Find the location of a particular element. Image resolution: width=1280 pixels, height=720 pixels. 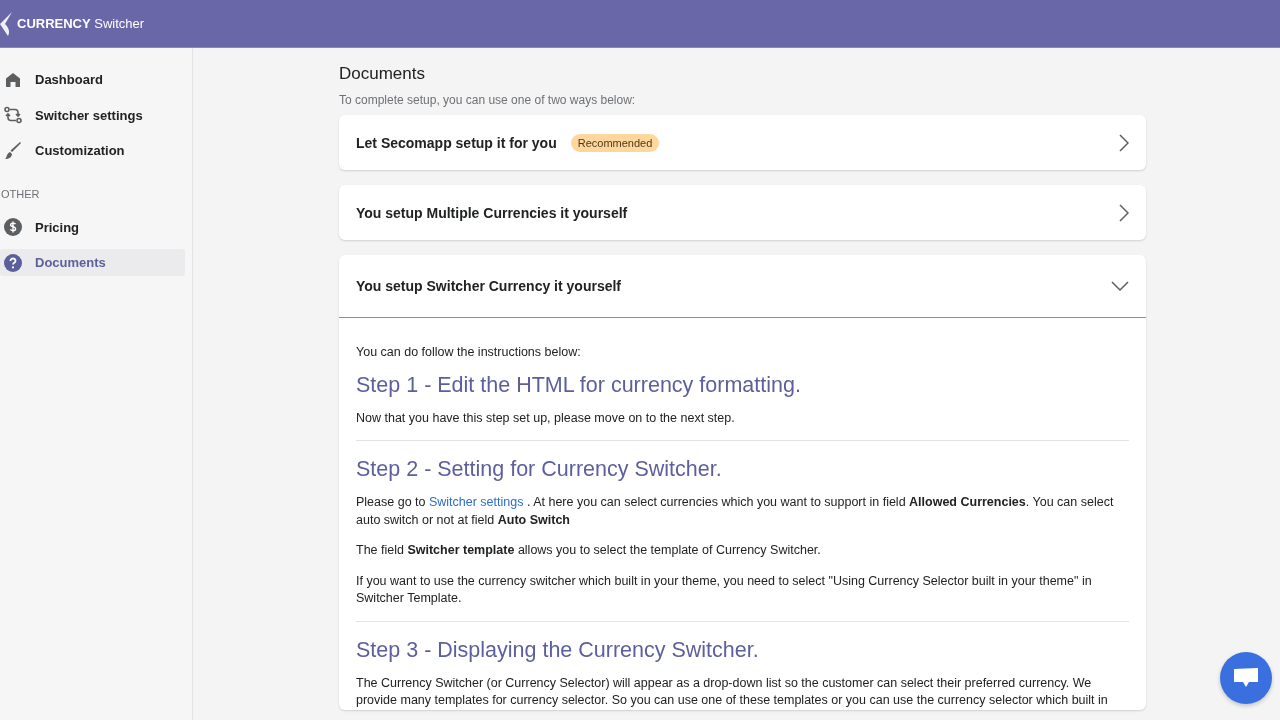

settings-link: Switcher settings is located at coordinates (476, 502).